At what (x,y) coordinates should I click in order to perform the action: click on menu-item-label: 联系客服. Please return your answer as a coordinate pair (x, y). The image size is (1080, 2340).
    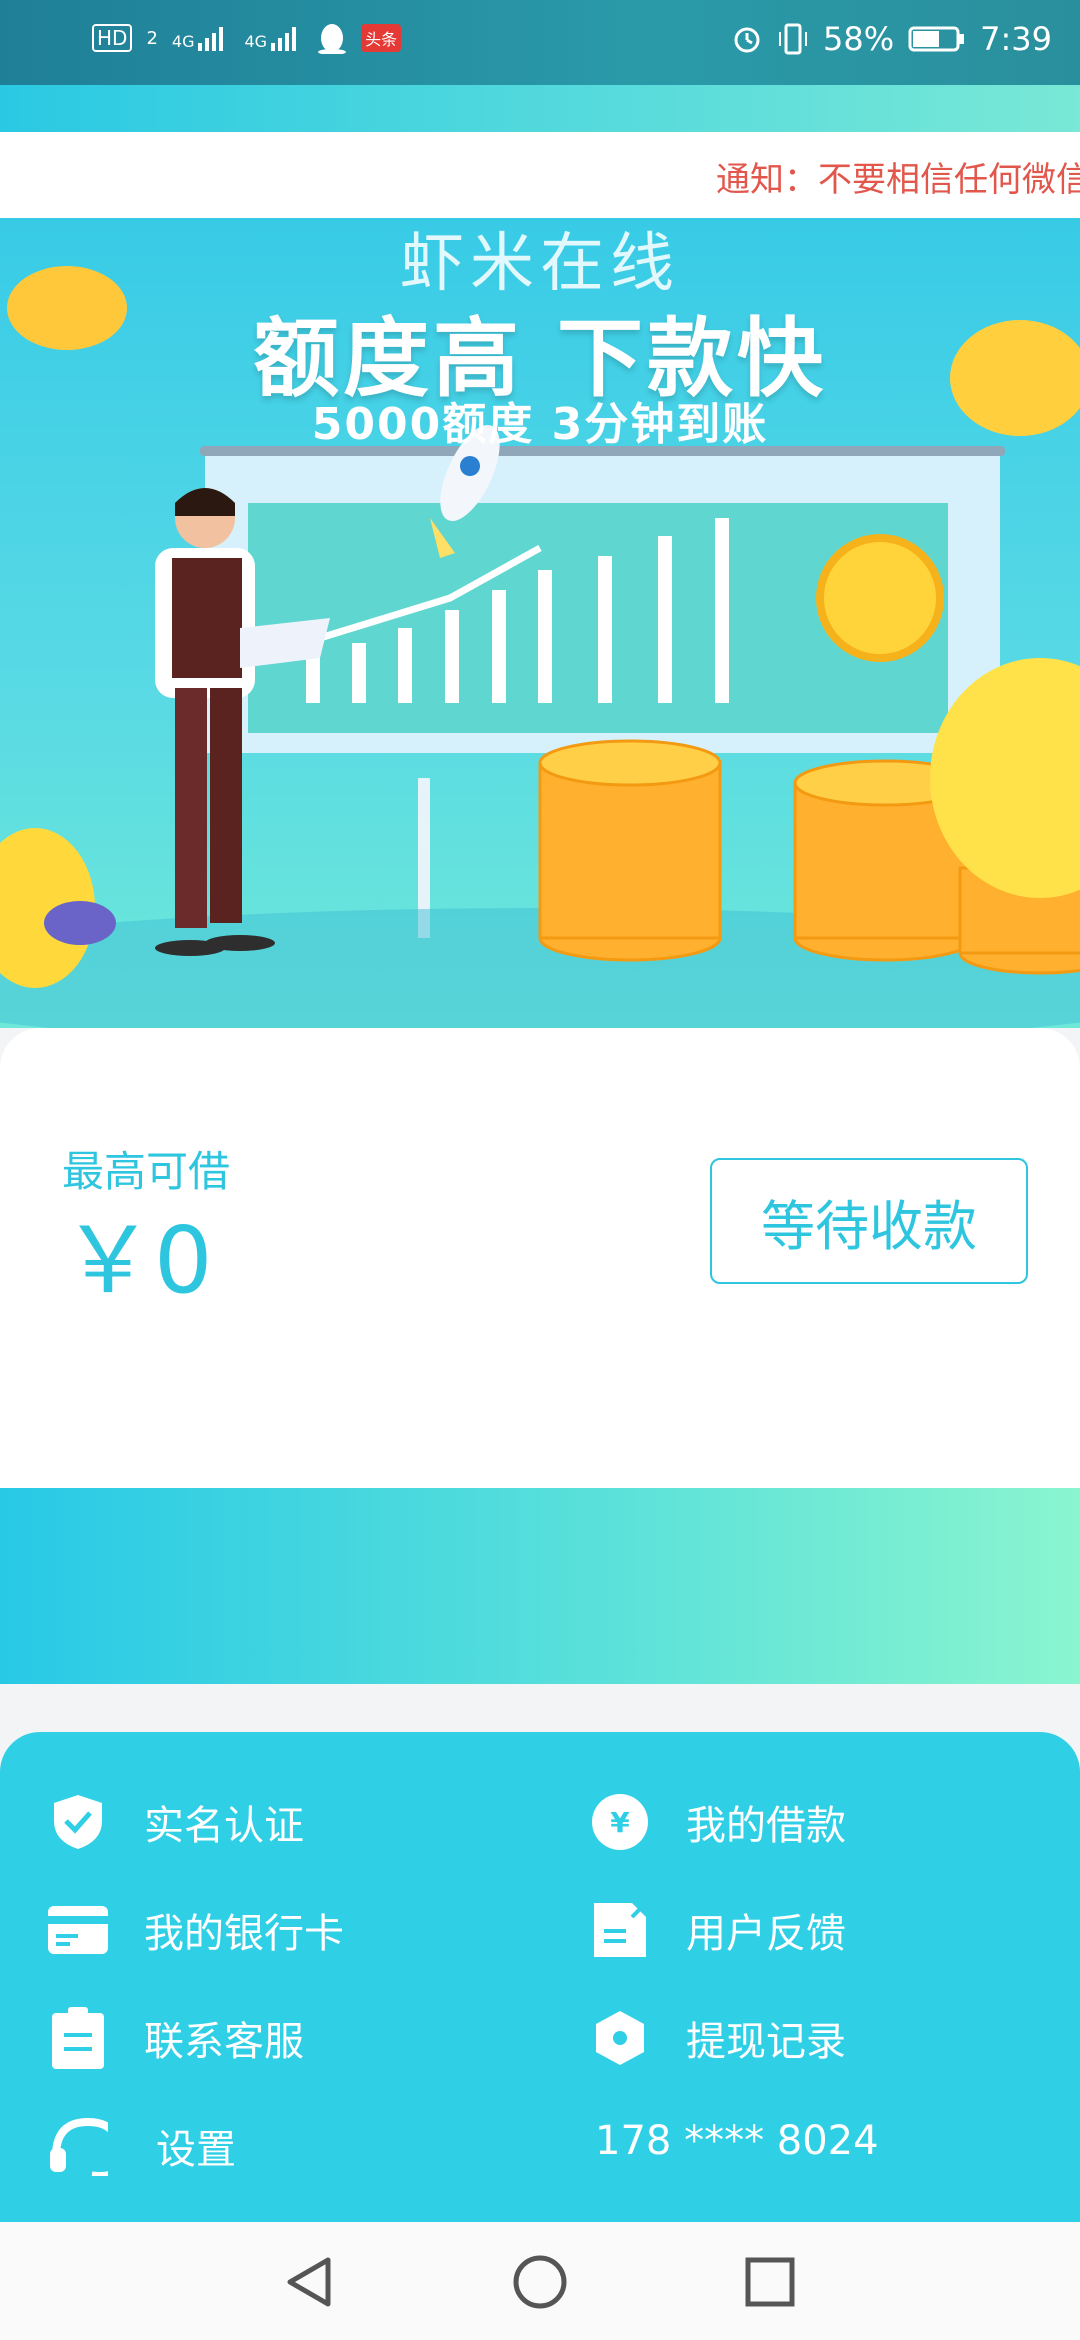
    Looking at the image, I should click on (224, 2042).